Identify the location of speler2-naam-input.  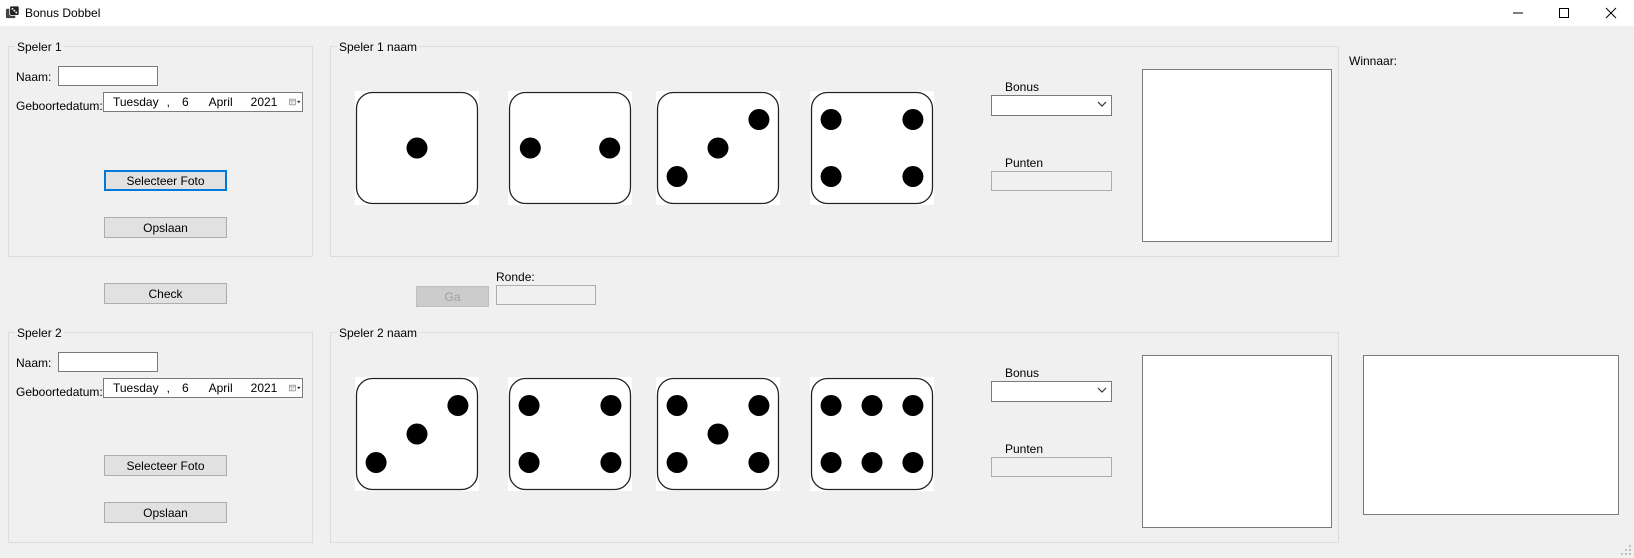
(108, 362).